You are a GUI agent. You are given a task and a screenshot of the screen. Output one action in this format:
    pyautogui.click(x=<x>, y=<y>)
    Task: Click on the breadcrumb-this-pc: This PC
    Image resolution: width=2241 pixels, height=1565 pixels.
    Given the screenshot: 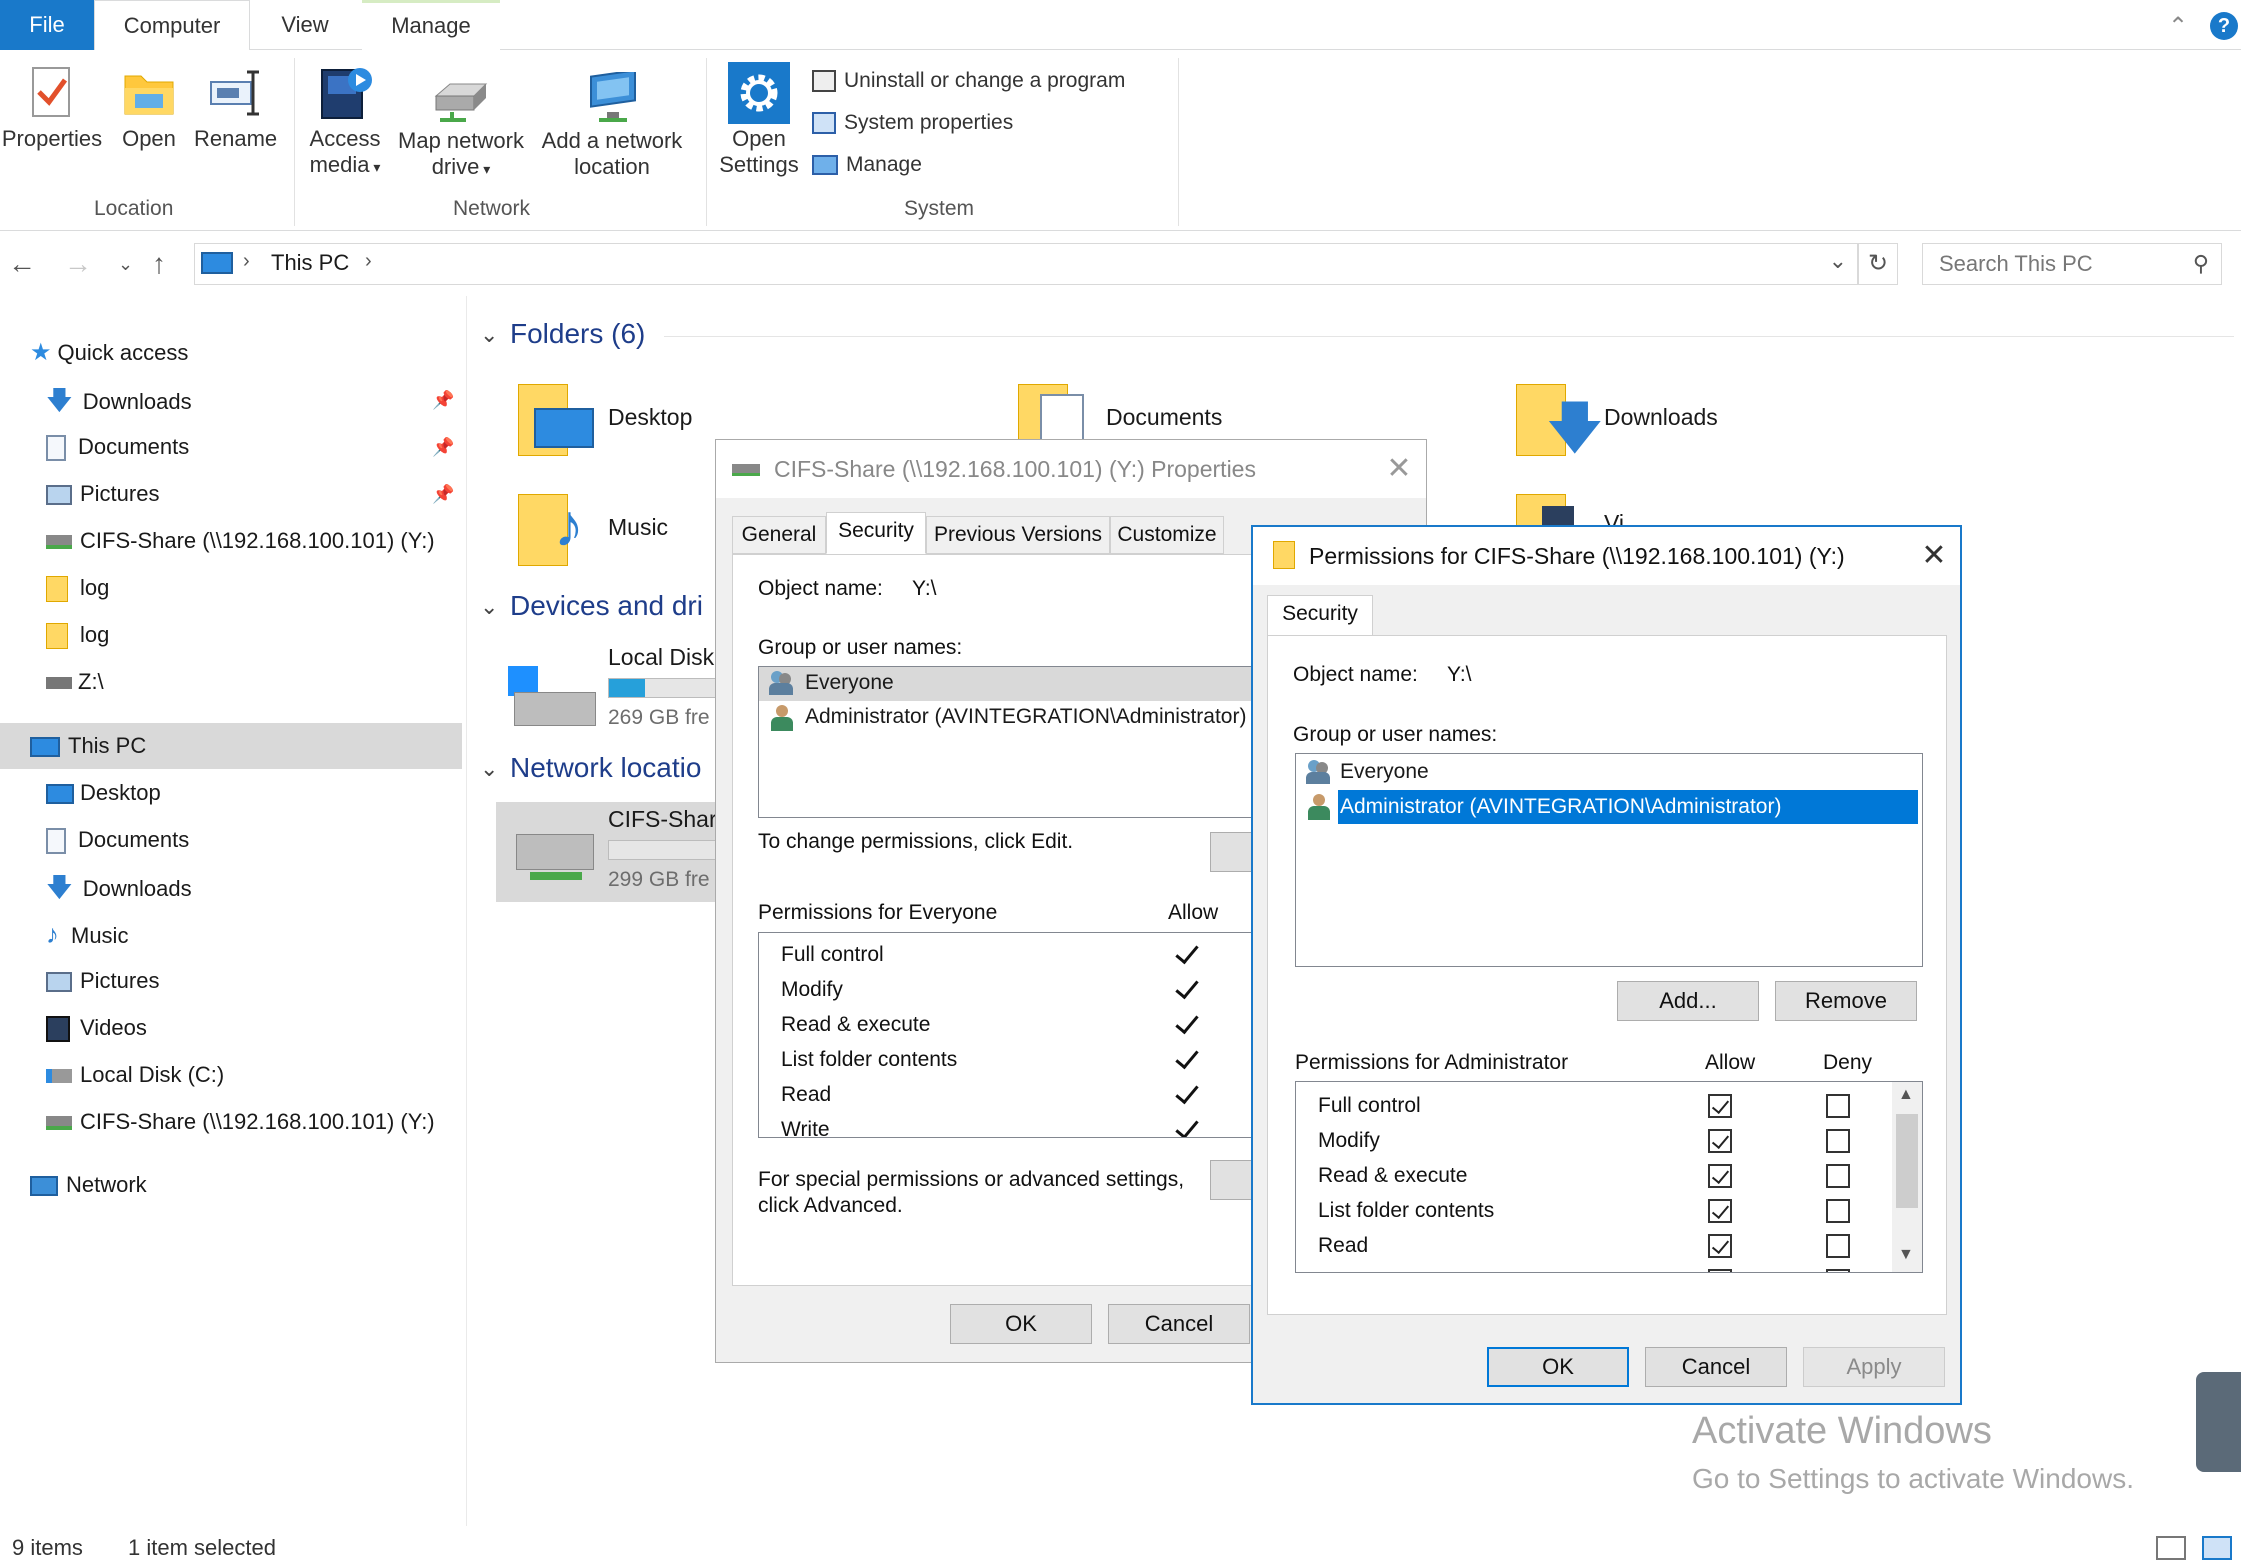 What is the action you would take?
    pyautogui.click(x=310, y=263)
    